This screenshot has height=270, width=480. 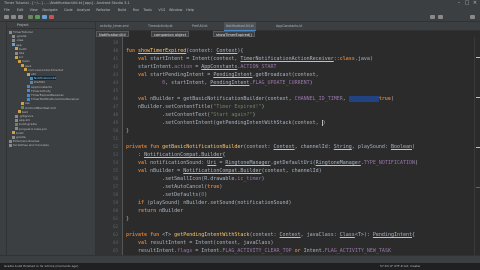 I want to click on close-icon: ×, so click(x=475, y=3).